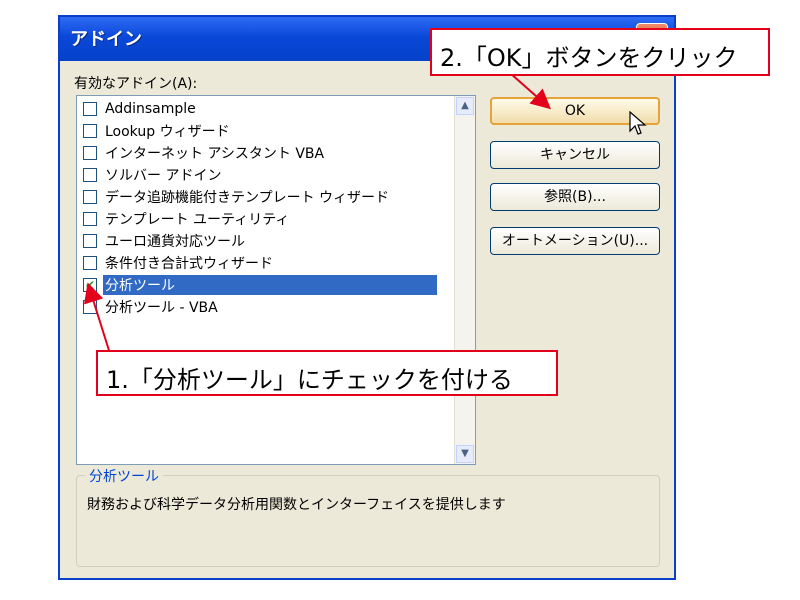  What do you see at coordinates (589, 58) in the screenshot?
I see `step2-text: 2.「OK」ボタンをクリック` at bounding box center [589, 58].